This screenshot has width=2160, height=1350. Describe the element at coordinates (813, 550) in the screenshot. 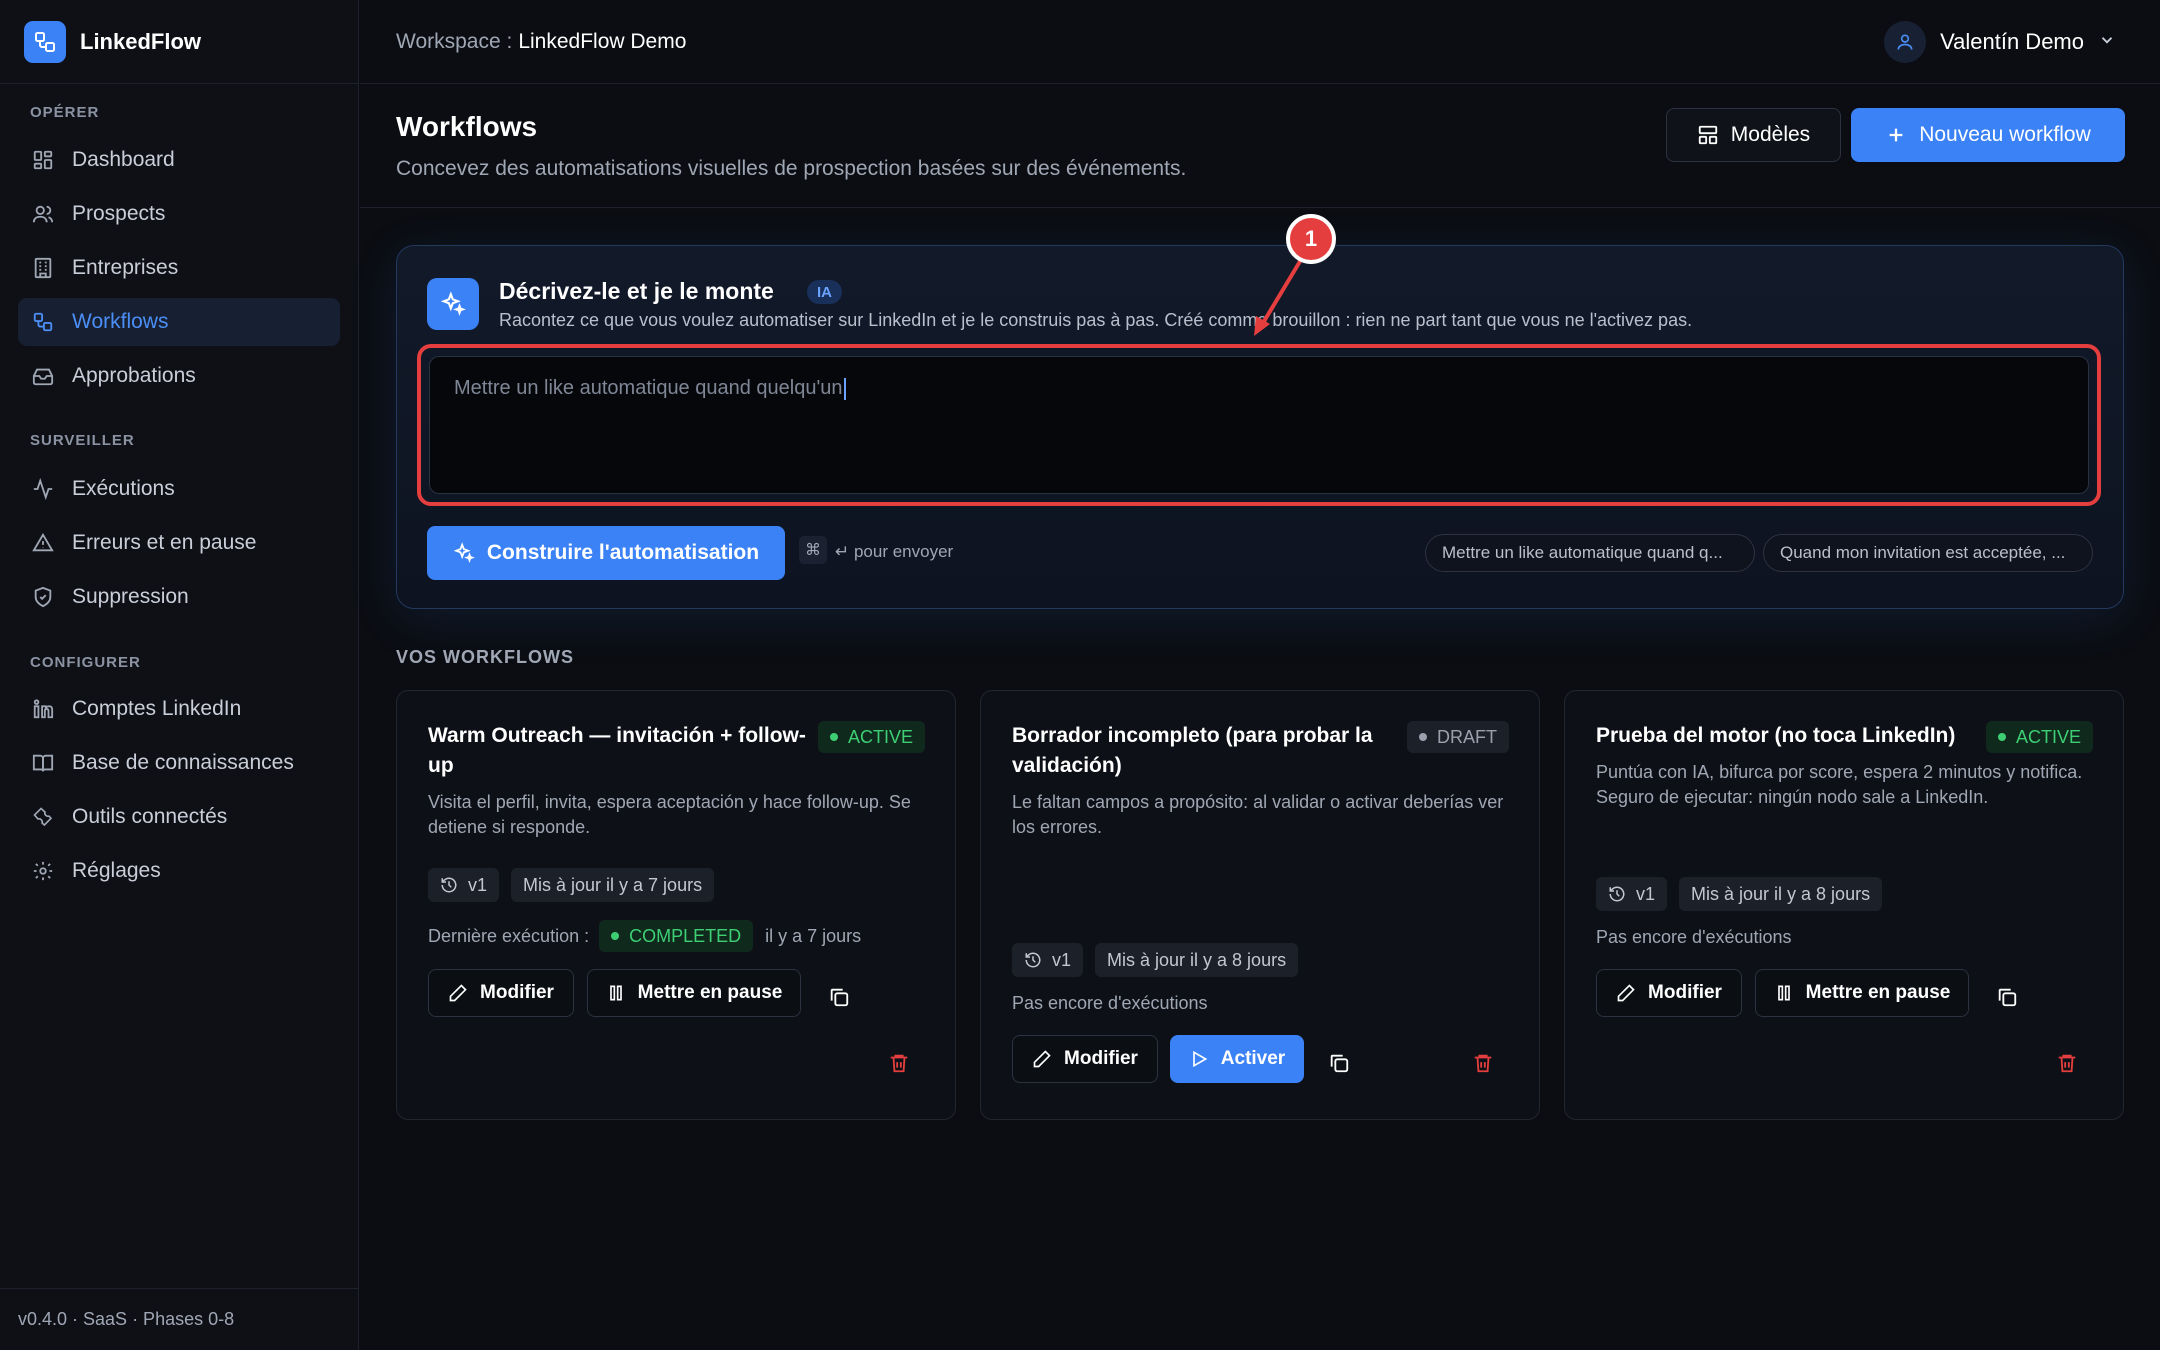

I see `command-key: ⌘` at that location.